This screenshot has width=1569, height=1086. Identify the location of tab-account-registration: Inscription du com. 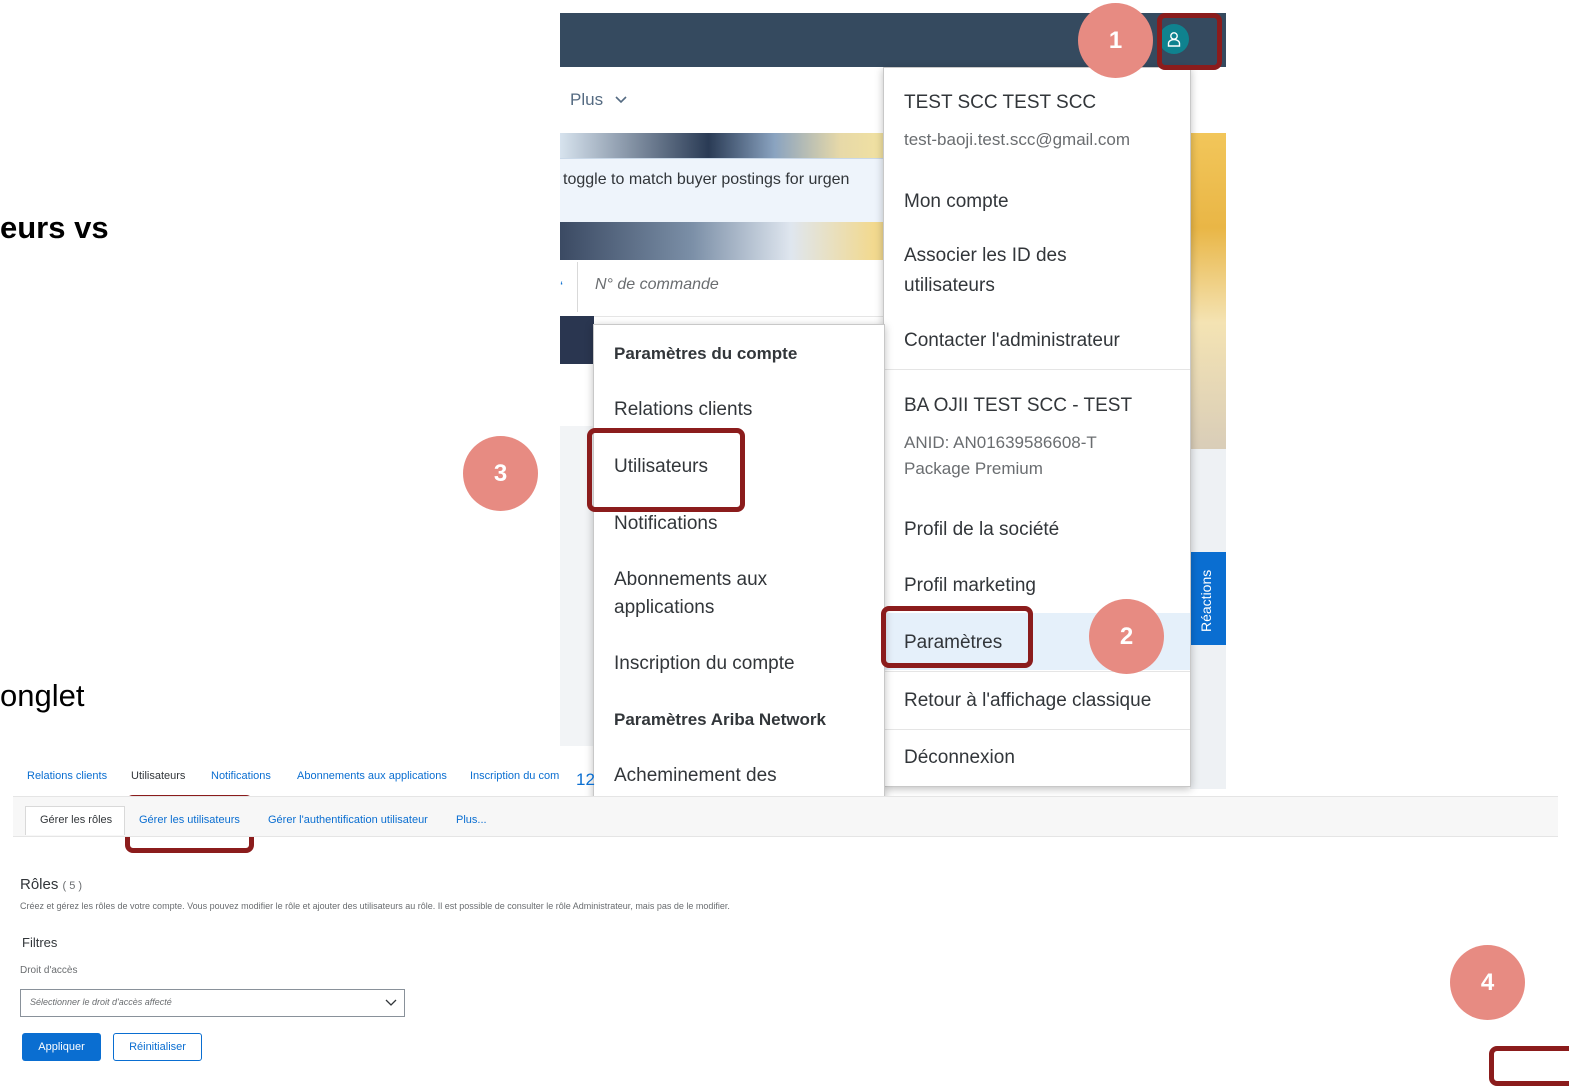
(514, 776).